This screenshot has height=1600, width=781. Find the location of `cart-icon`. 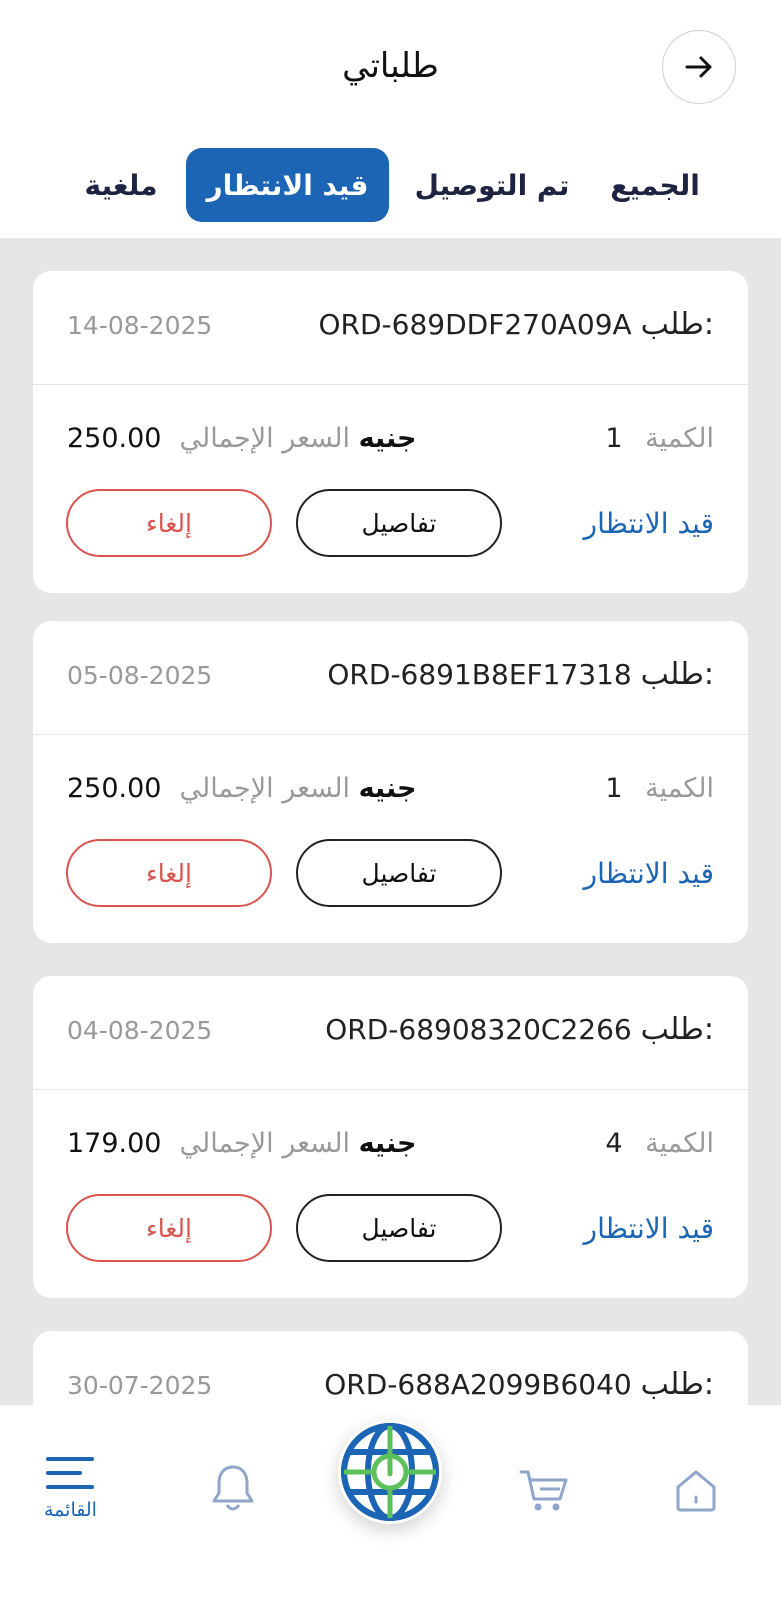

cart-icon is located at coordinates (543, 1490).